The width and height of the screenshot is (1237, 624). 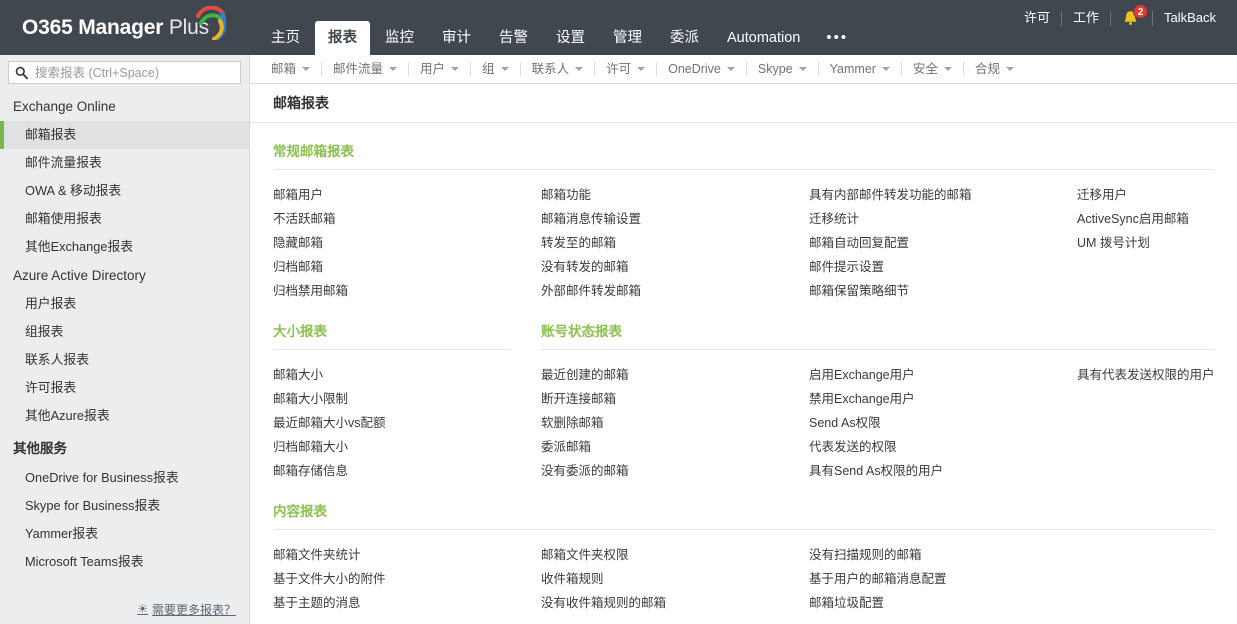 I want to click on sidebar-search-wrapper, so click(x=124, y=71).